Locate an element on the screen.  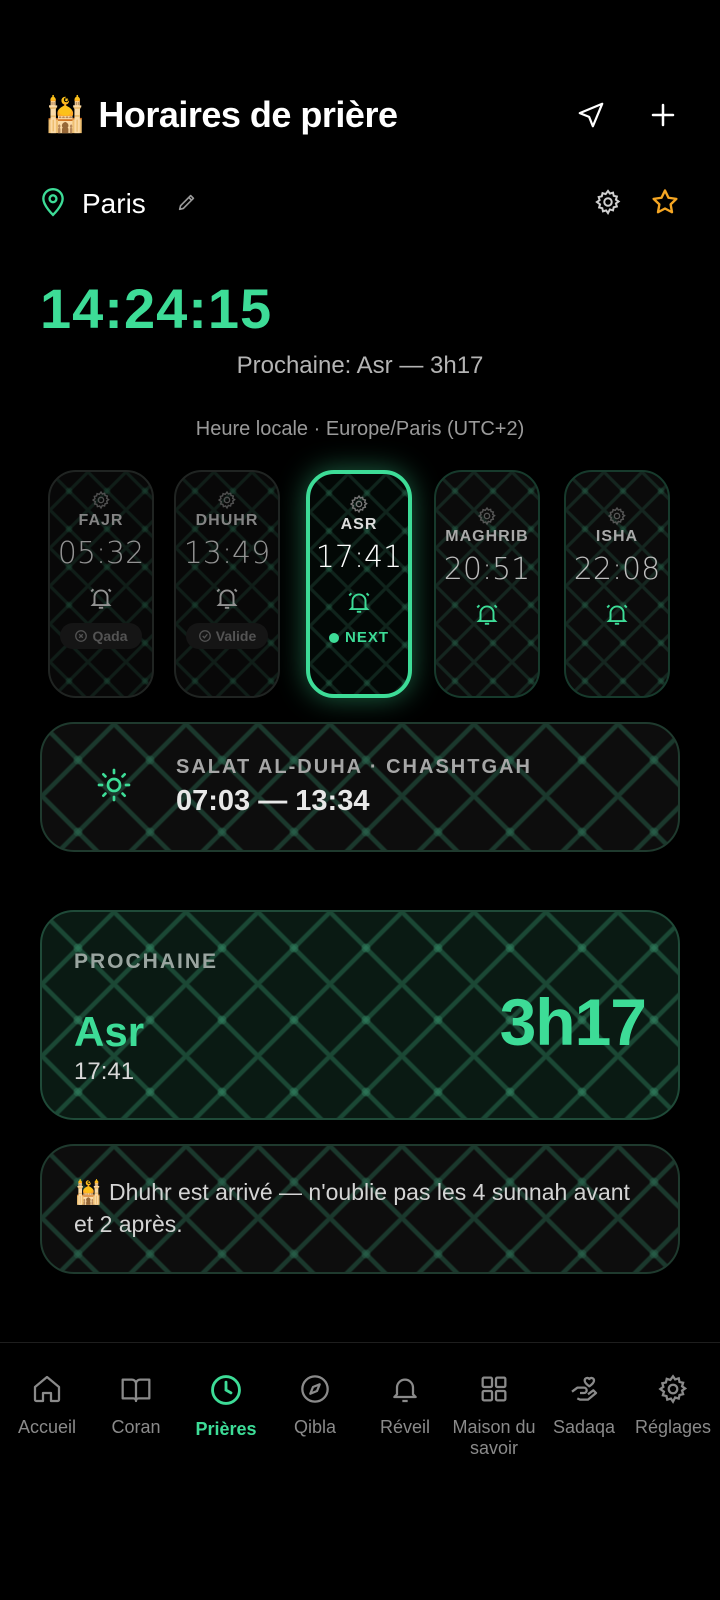
prayer-name: FAJR is located at coordinates (101, 520).